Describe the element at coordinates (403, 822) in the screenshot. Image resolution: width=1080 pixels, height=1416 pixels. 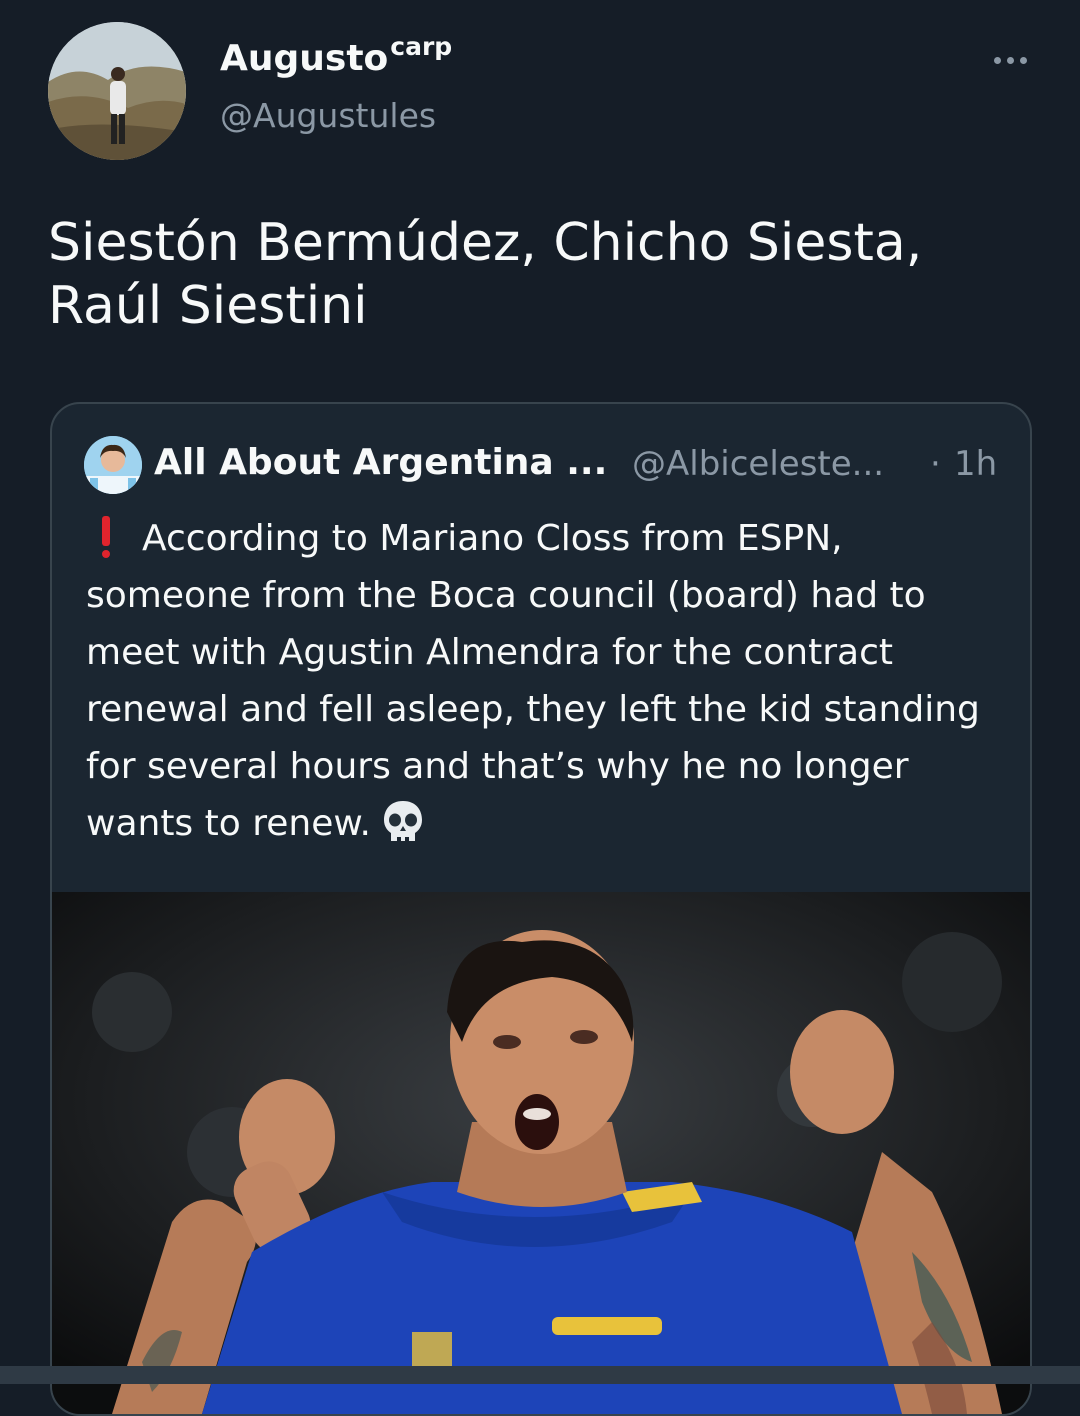
I see `skull-icon` at that location.